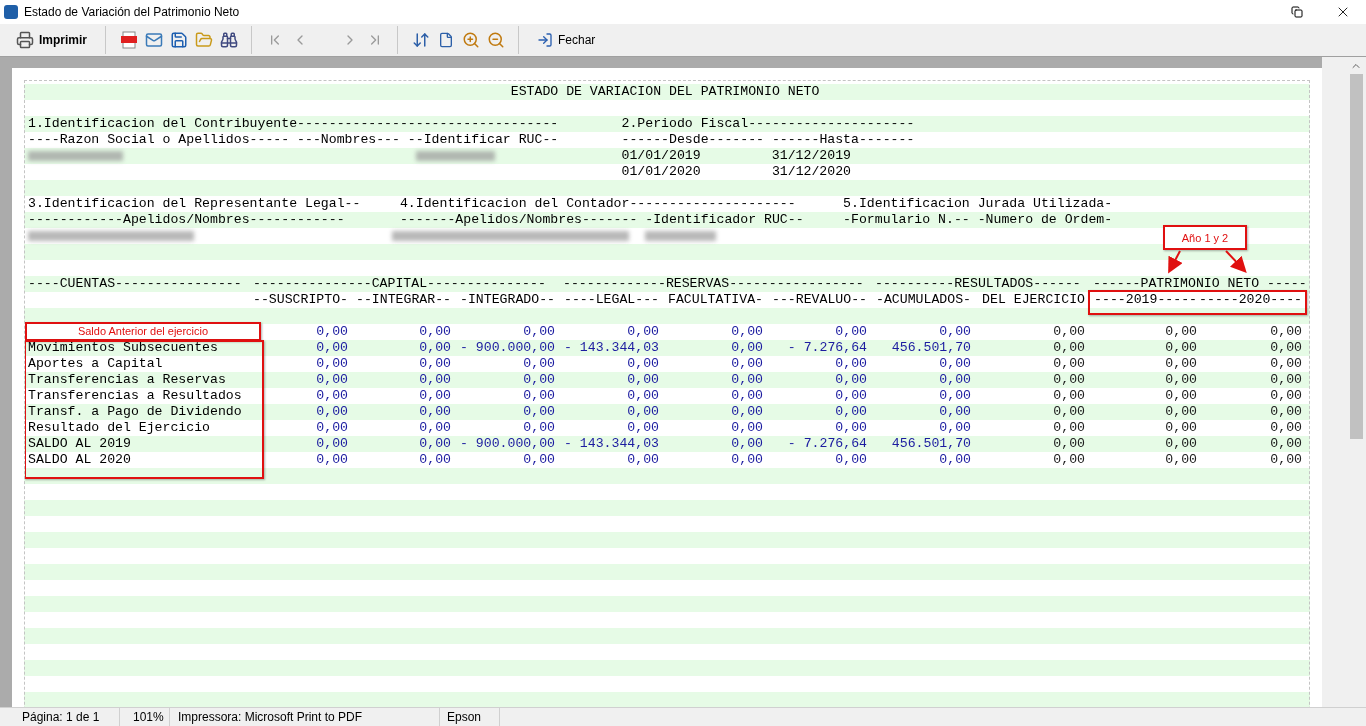 The height and width of the screenshot is (726, 1366). Describe the element at coordinates (294, 140) in the screenshot. I see `column-labels: ----Razon Social o Apellidos----- ---Nombres--- --Identificar RUC--` at that location.